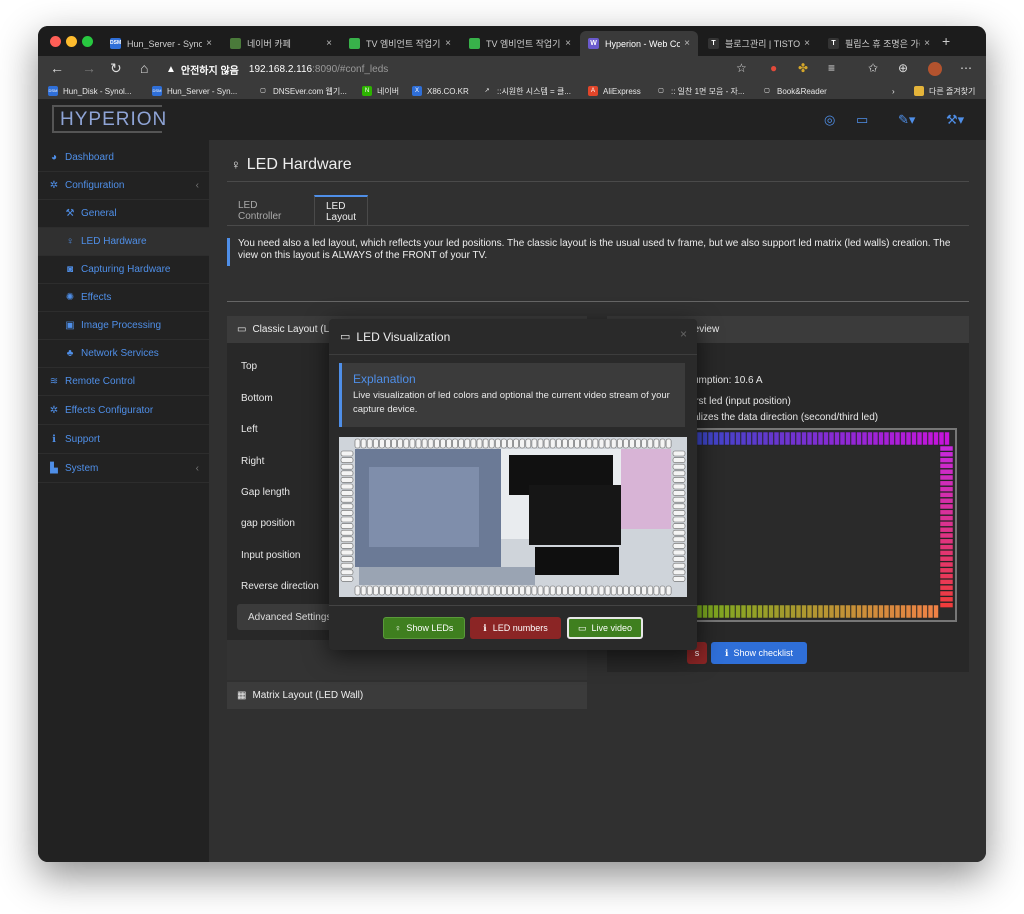 Image resolution: width=1024 pixels, height=914 pixels. Describe the element at coordinates (89, 68) in the screenshot. I see `forward-icon: →` at that location.